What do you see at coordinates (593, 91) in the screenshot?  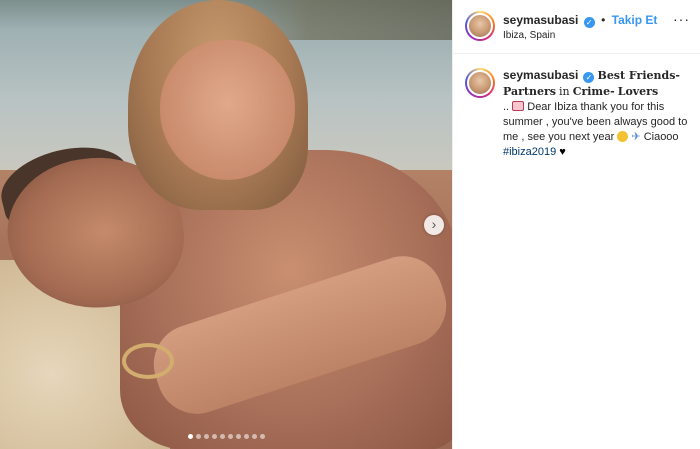 I see `caption-bold-3: Crime-` at bounding box center [593, 91].